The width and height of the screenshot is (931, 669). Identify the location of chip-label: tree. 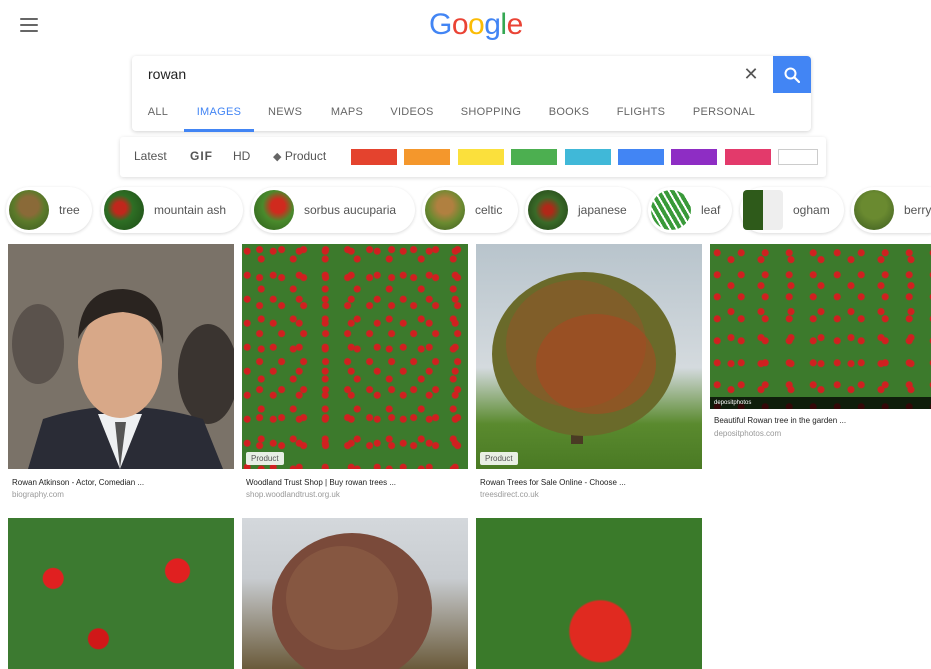
(69, 210).